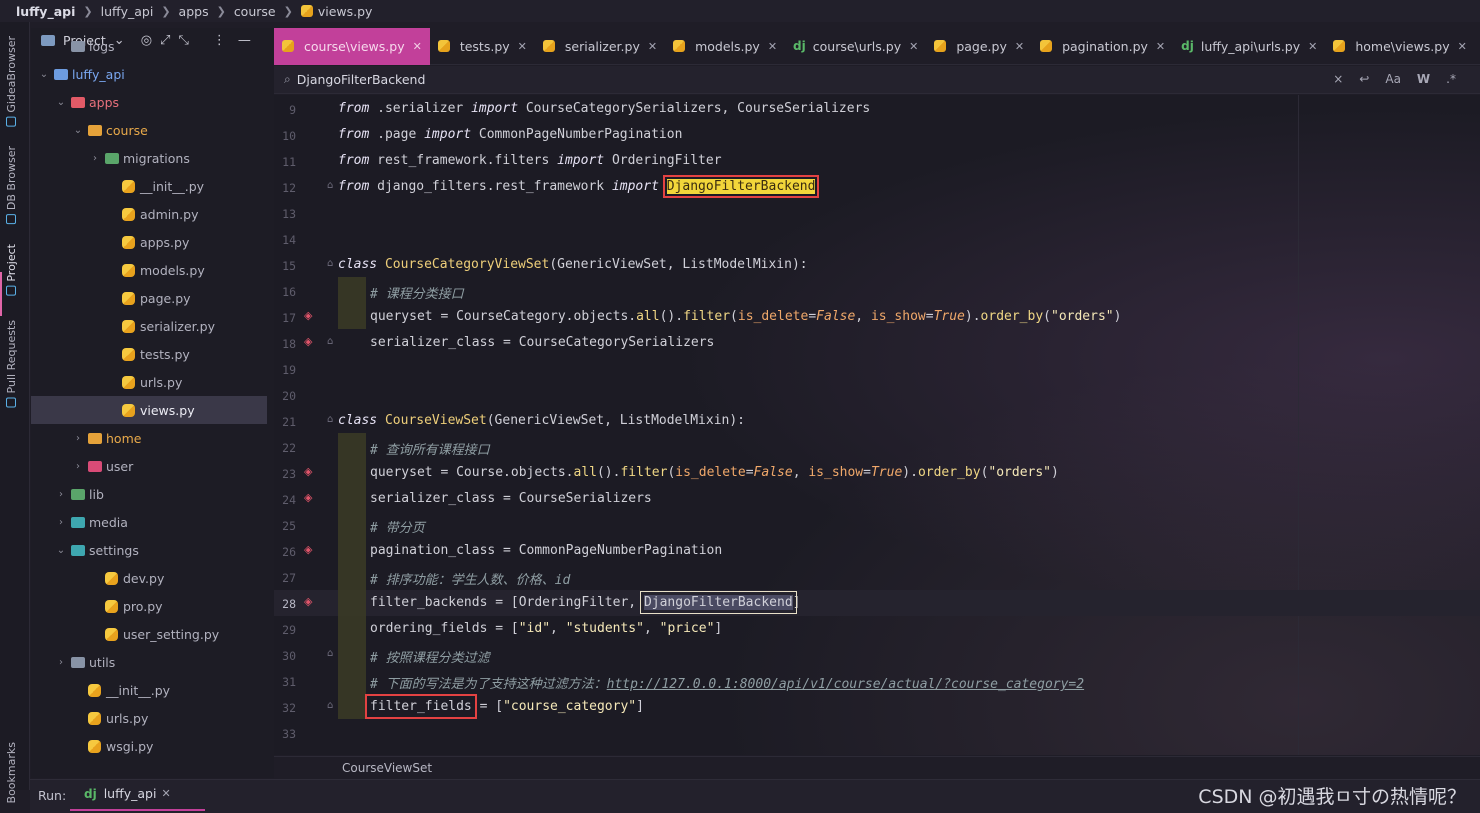 This screenshot has width=1480, height=813. Describe the element at coordinates (1451, 79) in the screenshot. I see `regex-toggle: .*` at that location.